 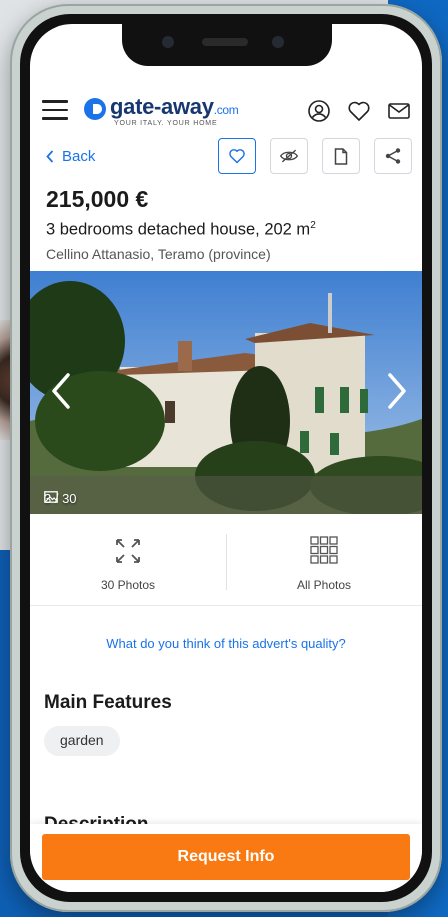 I want to click on heart-icon, so click(x=359, y=111).